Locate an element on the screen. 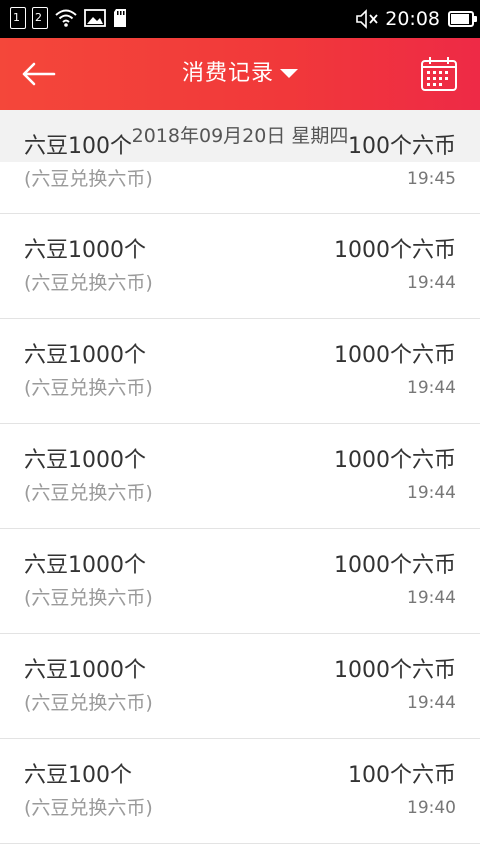 Image resolution: width=480 pixels, height=854 pixels. mute-icon is located at coordinates (367, 19).